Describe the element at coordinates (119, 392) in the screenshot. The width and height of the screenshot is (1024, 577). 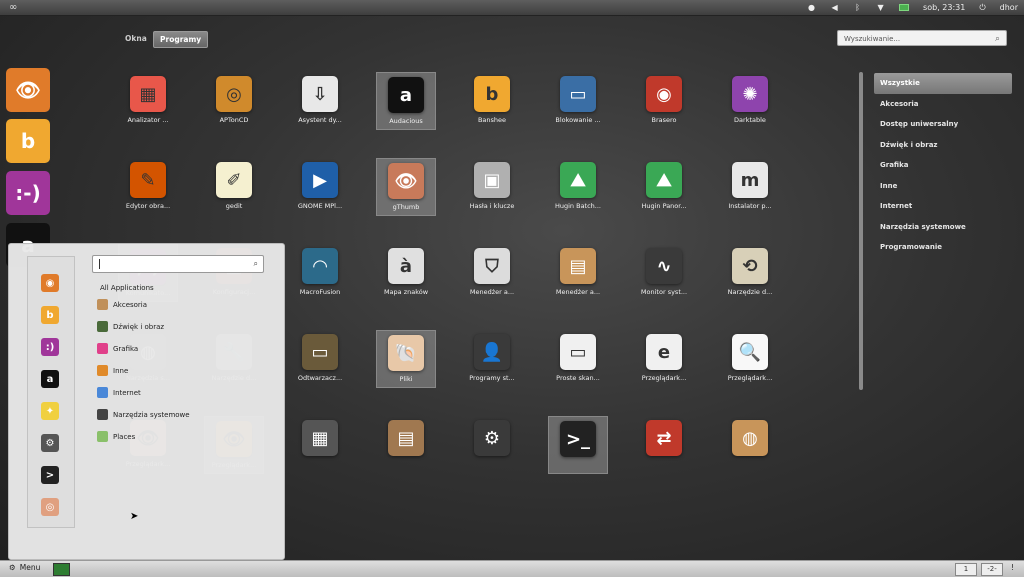
I see `menu-category-item: Internet` at that location.